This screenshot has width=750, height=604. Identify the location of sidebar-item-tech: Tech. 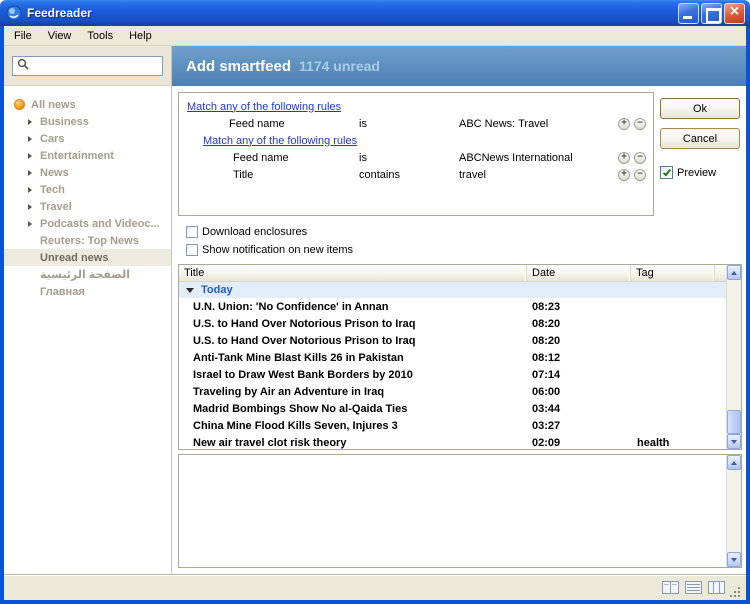
(87, 189).